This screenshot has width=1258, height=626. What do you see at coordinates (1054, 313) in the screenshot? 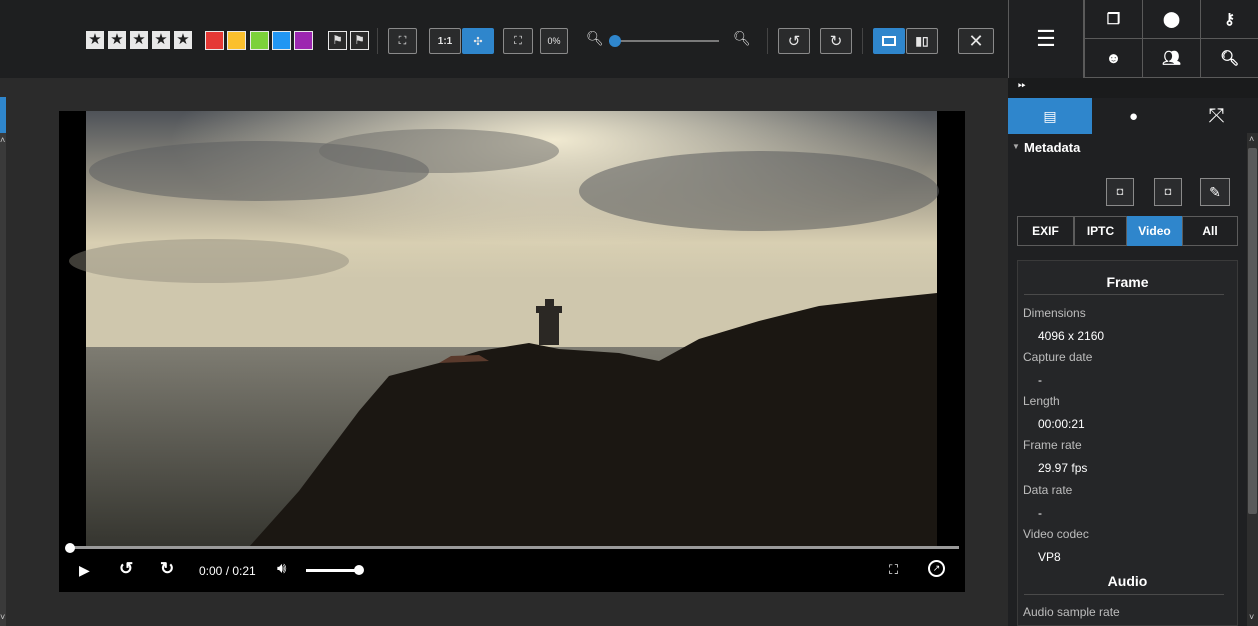
I see `field-label: Dimensions` at bounding box center [1054, 313].